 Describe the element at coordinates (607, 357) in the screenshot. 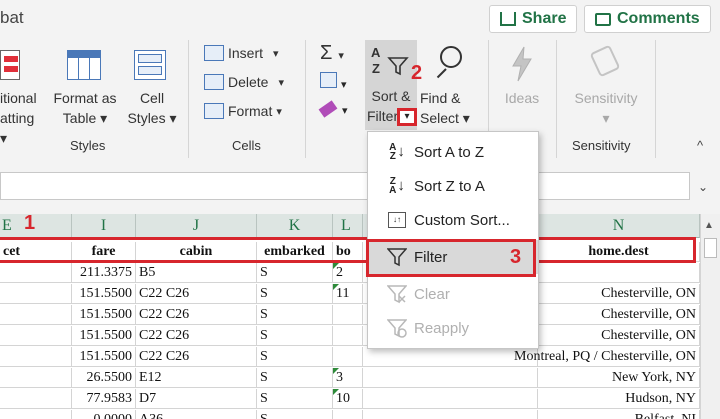

I see `table-cell: Montreal, PQ / Chesterville, ON` at that location.